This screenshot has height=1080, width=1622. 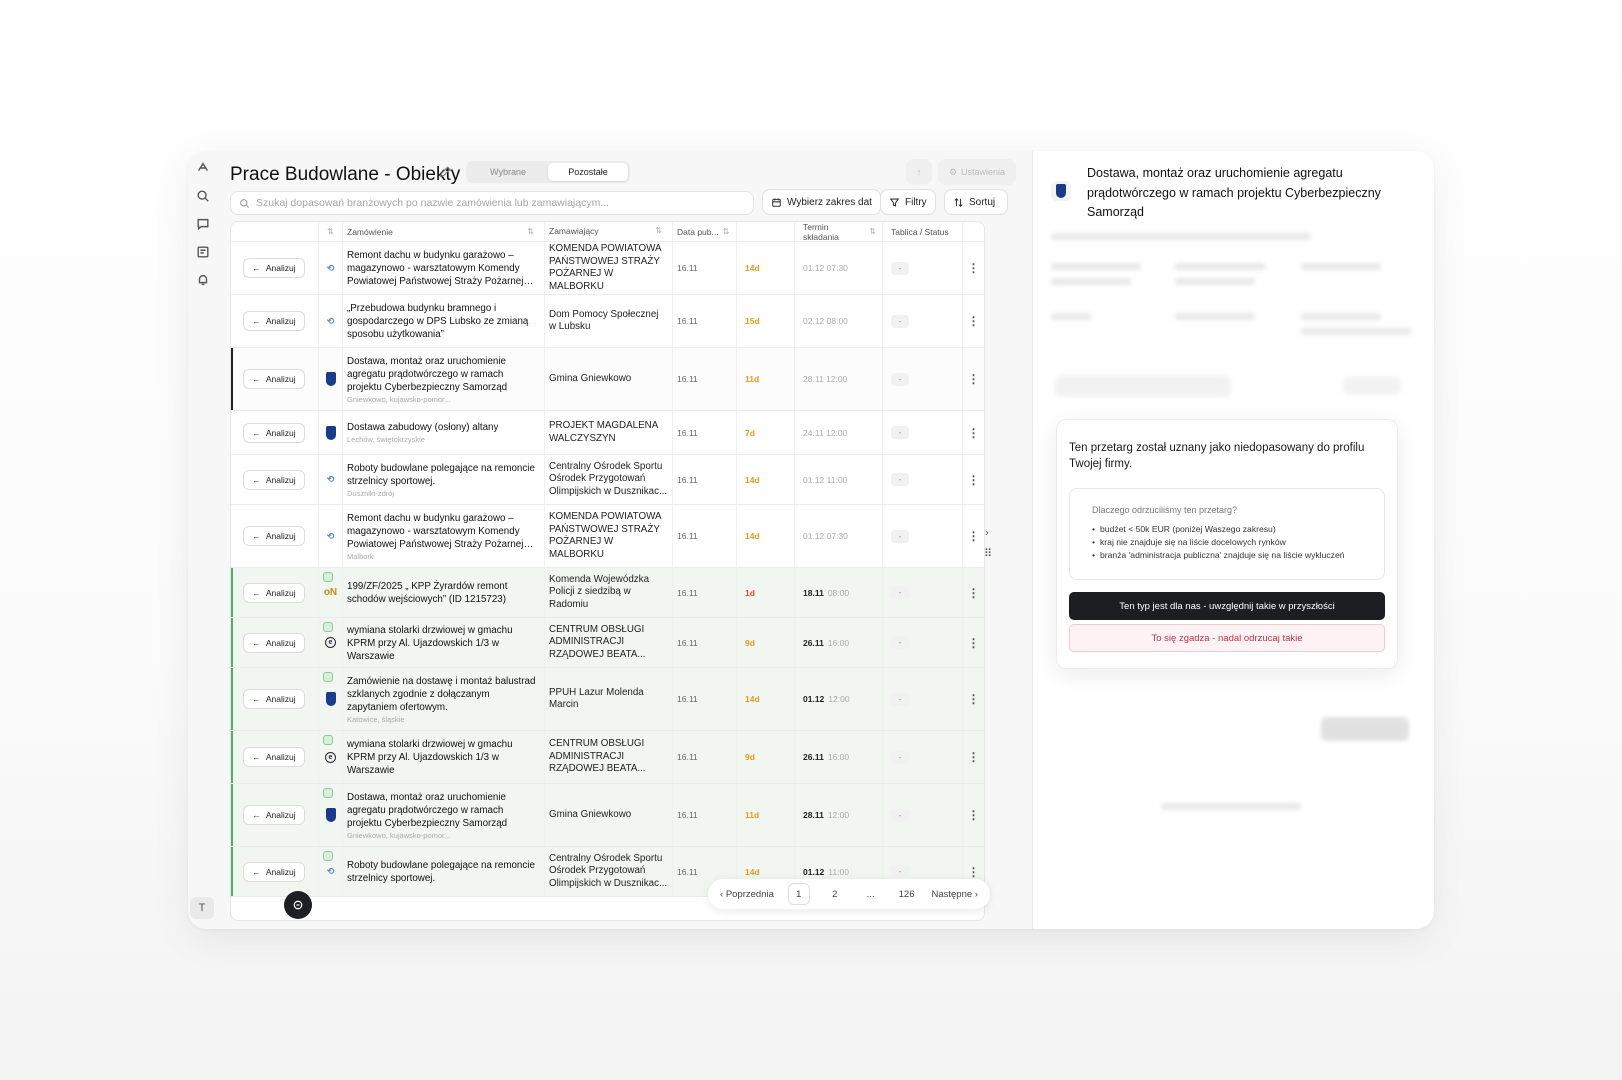 I want to click on drag-handle-icon: ⠿, so click(x=988, y=553).